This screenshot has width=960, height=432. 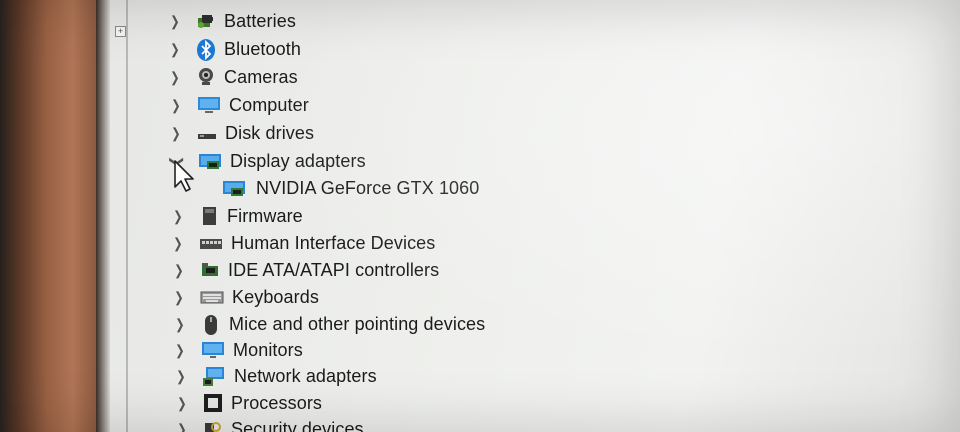 What do you see at coordinates (268, 349) in the screenshot?
I see `tree-item-label: Monitors` at bounding box center [268, 349].